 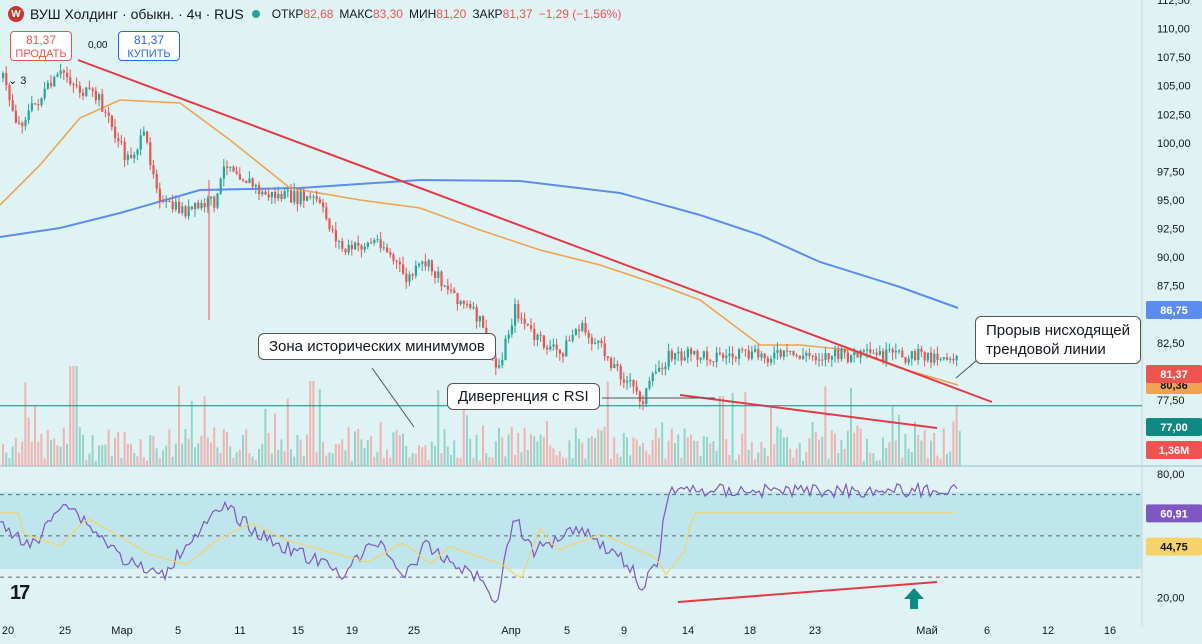 I want to click on symbol-title: ВУШ Холдинг · обыкн. · 4ч · RUS, so click(x=137, y=14).